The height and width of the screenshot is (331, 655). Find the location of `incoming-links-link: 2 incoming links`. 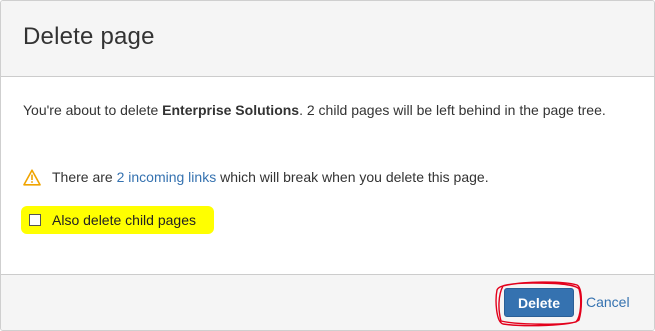

incoming-links-link: 2 incoming links is located at coordinates (167, 177).